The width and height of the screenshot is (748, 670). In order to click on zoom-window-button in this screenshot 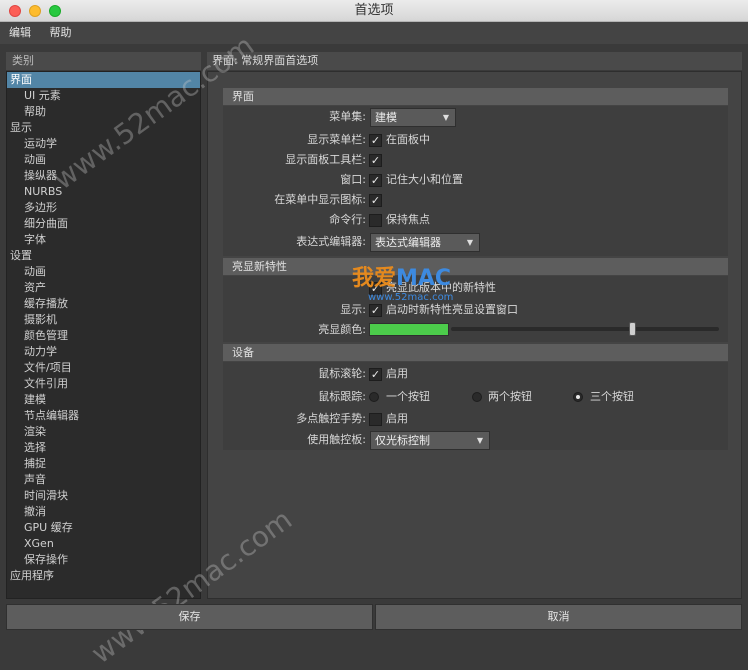, I will do `click(55, 11)`.